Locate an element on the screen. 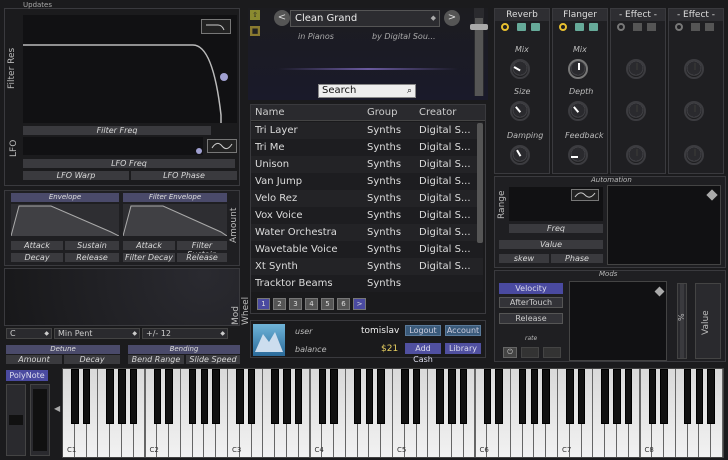 This screenshot has width=728, height=460. flanger-mix-knob is located at coordinates (578, 69).